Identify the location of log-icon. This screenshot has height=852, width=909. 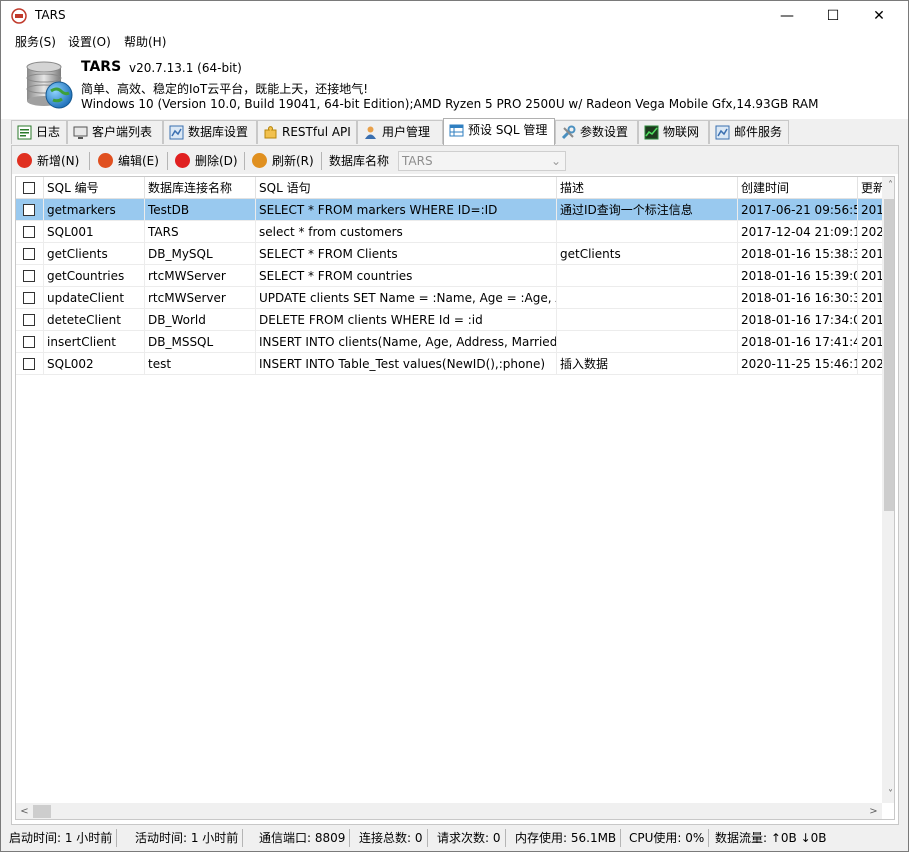
(24, 132).